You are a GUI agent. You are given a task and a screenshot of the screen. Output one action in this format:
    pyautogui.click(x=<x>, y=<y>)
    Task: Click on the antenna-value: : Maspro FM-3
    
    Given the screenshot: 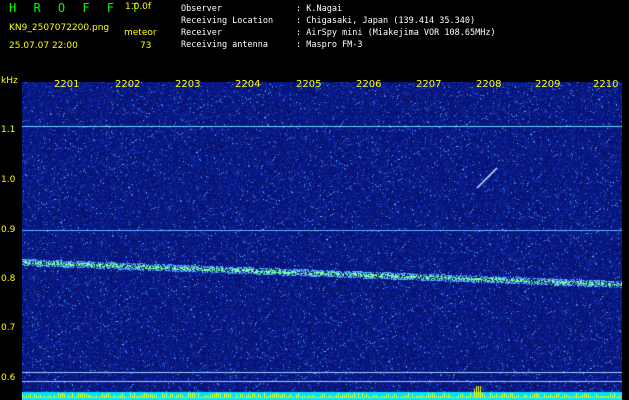 What is the action you would take?
    pyautogui.click(x=329, y=45)
    